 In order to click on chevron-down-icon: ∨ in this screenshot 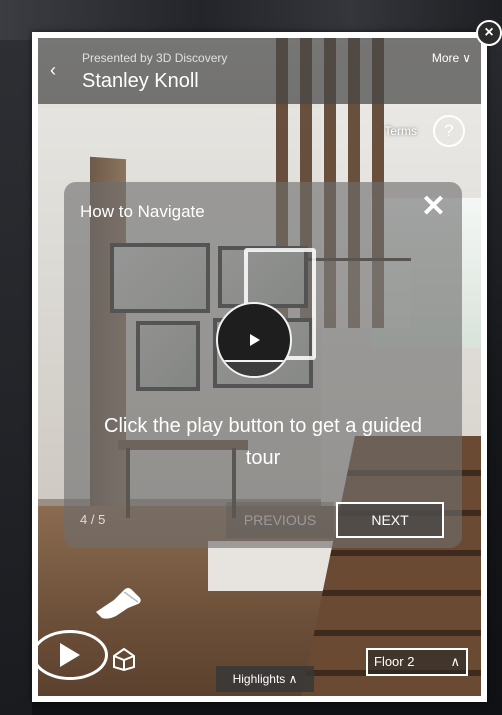, I will do `click(466, 58)`.